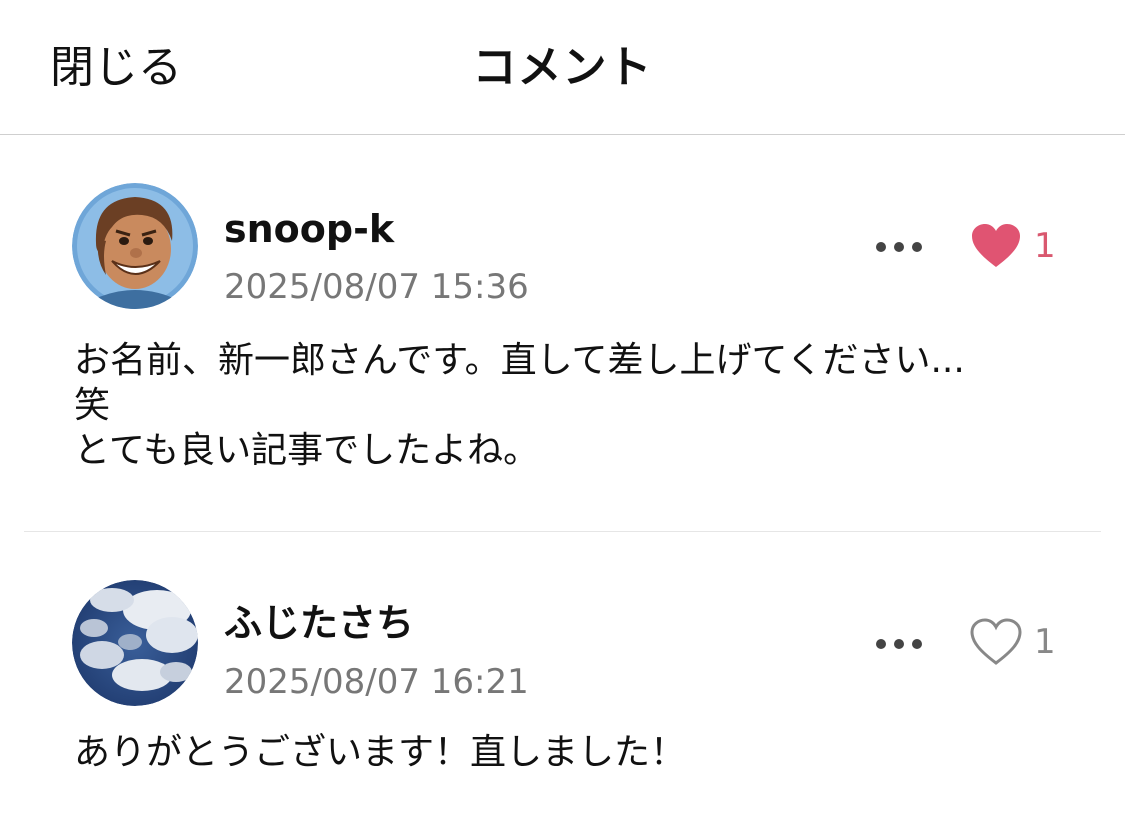 This screenshot has width=1125, height=823. Describe the element at coordinates (376, 287) in the screenshot. I see `comment-timestamp: 2025/08/07 15:36` at that location.